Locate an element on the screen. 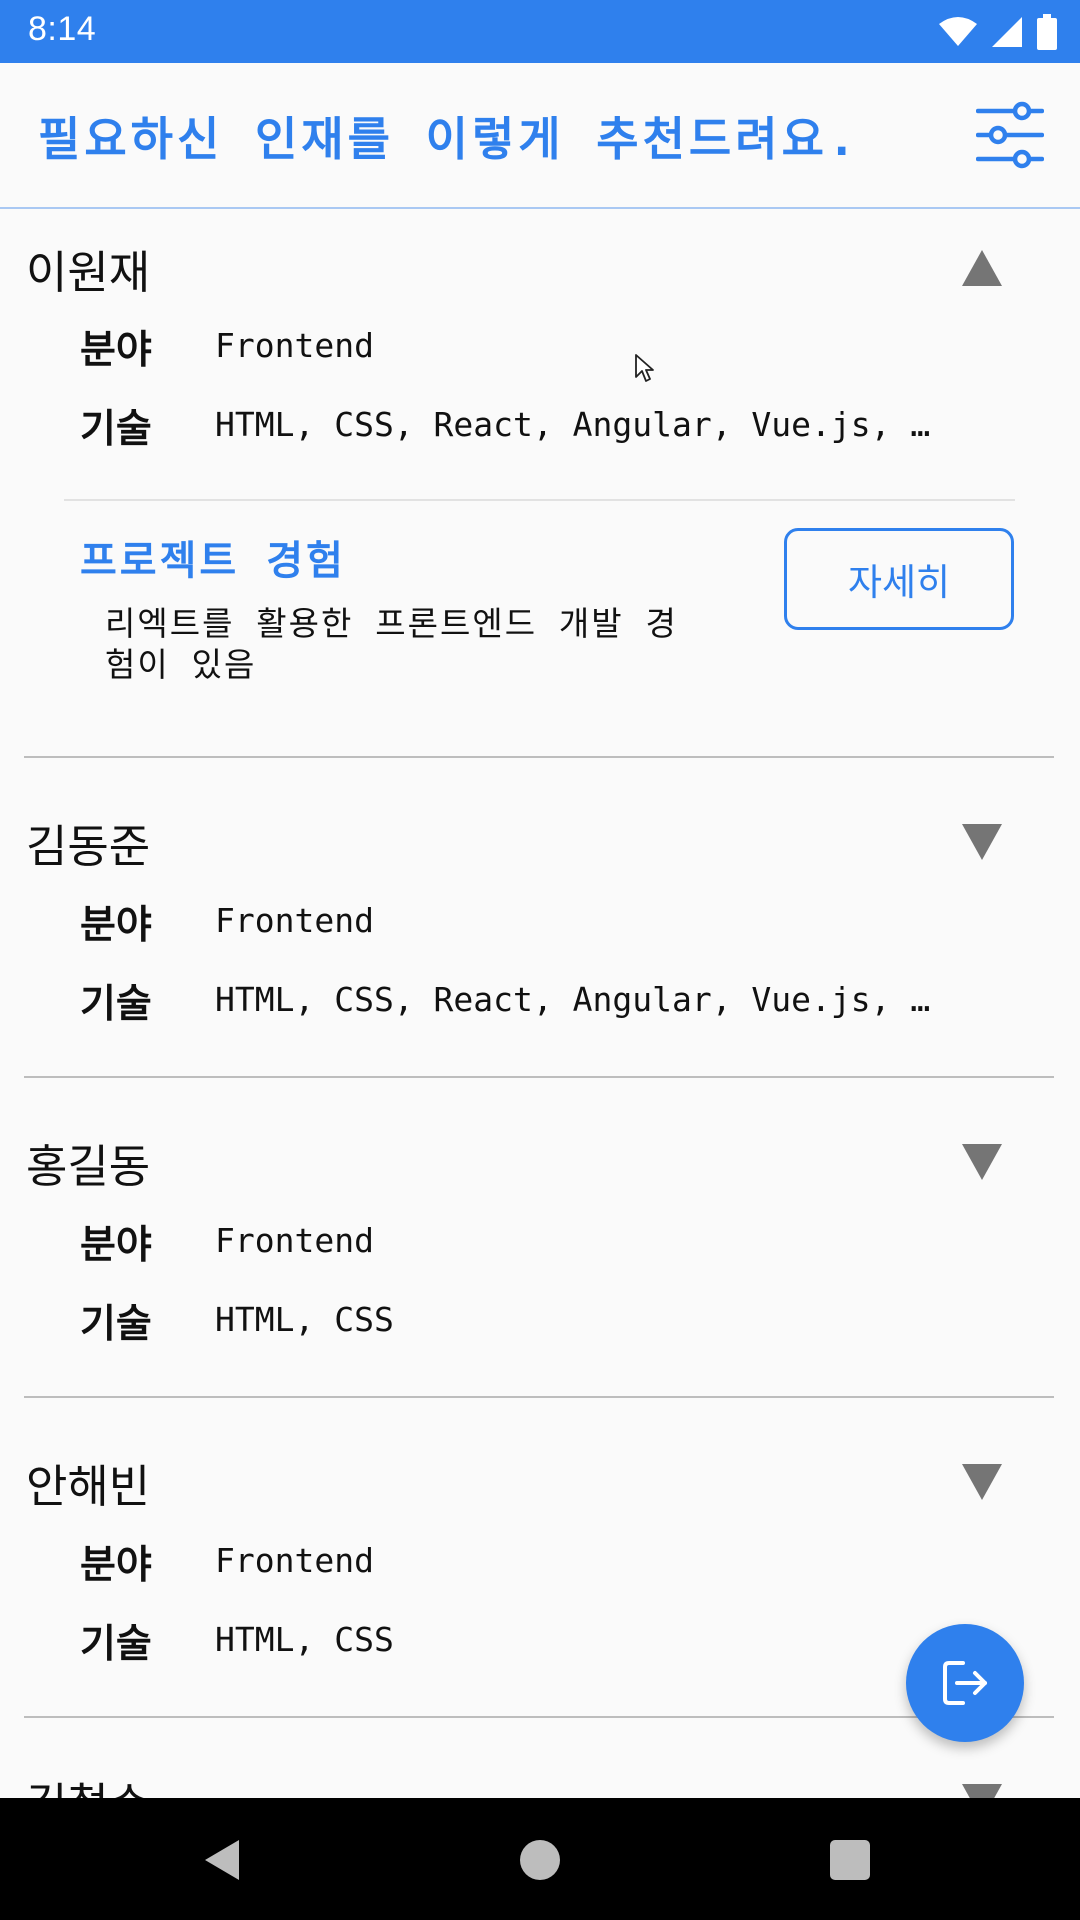 This screenshot has height=1920, width=1080. app-header: 필요하신 인재를 이렇게 추천드려요. is located at coordinates (540, 136).